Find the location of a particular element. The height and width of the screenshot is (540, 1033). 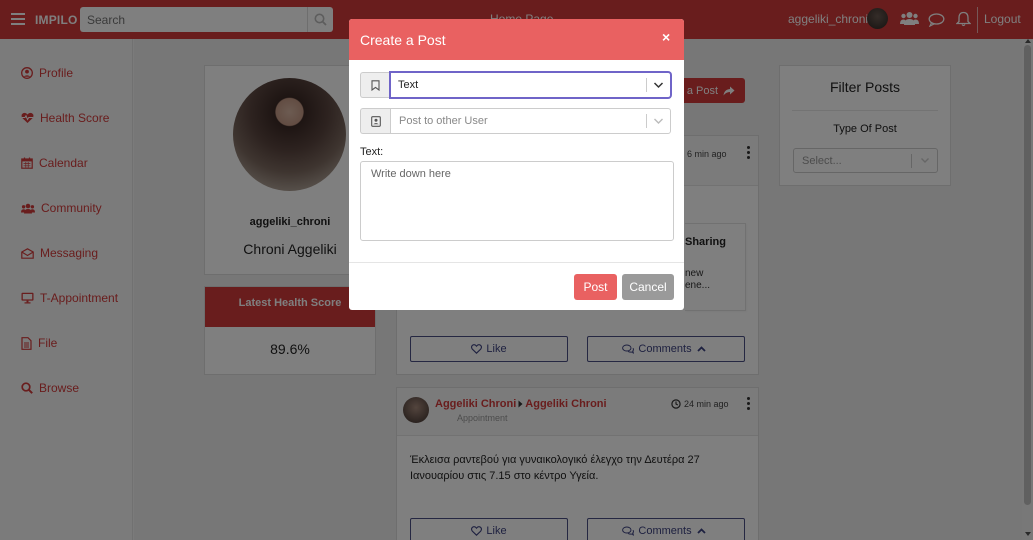

post-text-area is located at coordinates (517, 201).